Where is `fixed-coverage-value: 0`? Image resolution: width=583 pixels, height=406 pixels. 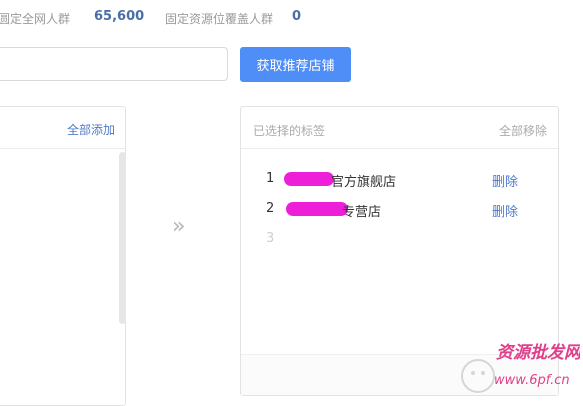 fixed-coverage-value: 0 is located at coordinates (297, 16).